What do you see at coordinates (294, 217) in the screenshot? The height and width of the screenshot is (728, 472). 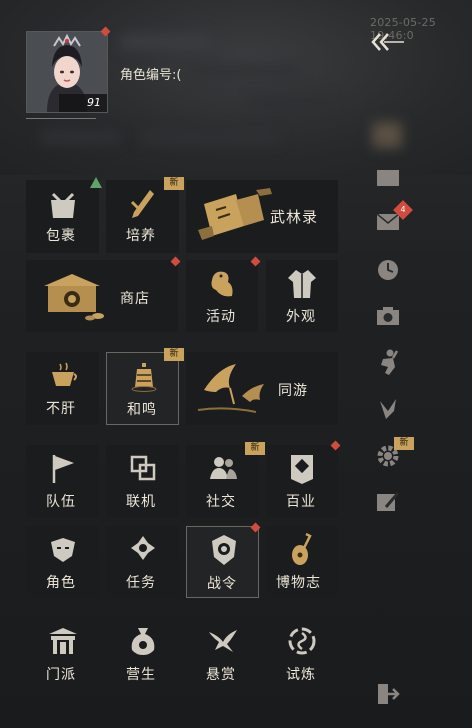 I see `wulinlu-label: 武林录` at bounding box center [294, 217].